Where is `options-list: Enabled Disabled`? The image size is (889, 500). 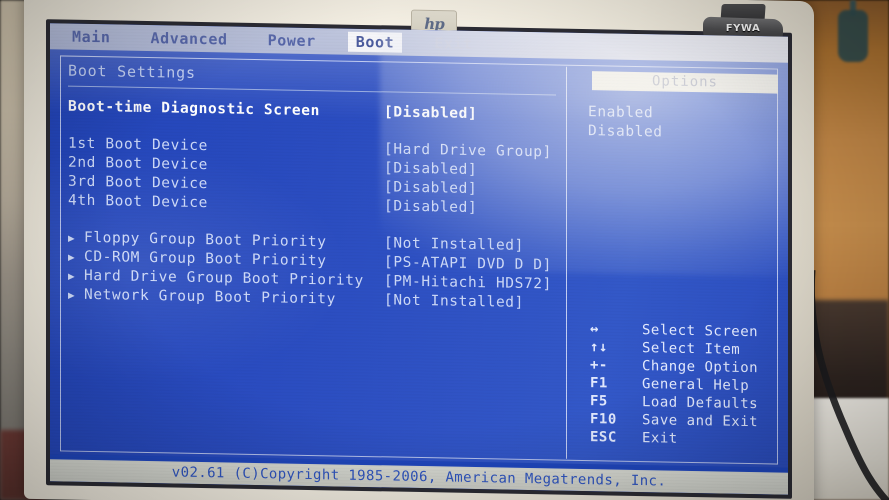 options-list: Enabled Disabled is located at coordinates (683, 124).